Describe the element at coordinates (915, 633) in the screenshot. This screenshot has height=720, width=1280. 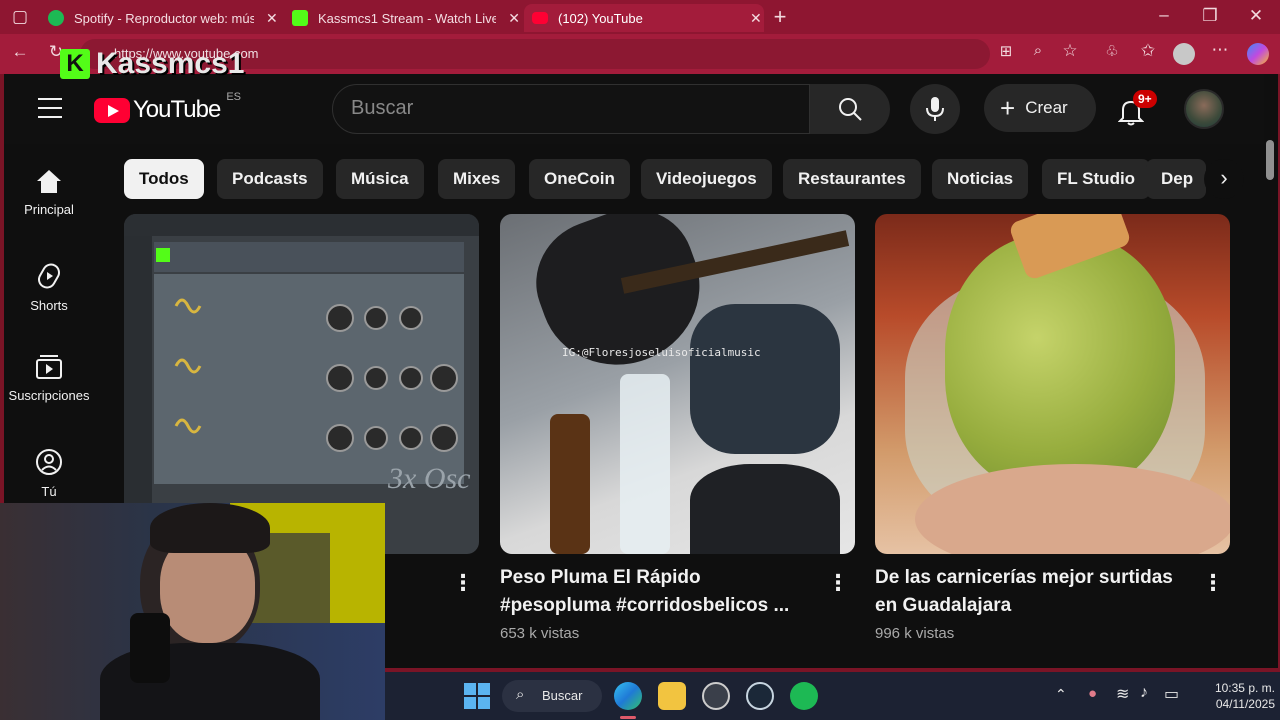
I see `video-3-views: 996 k vistas` at that location.